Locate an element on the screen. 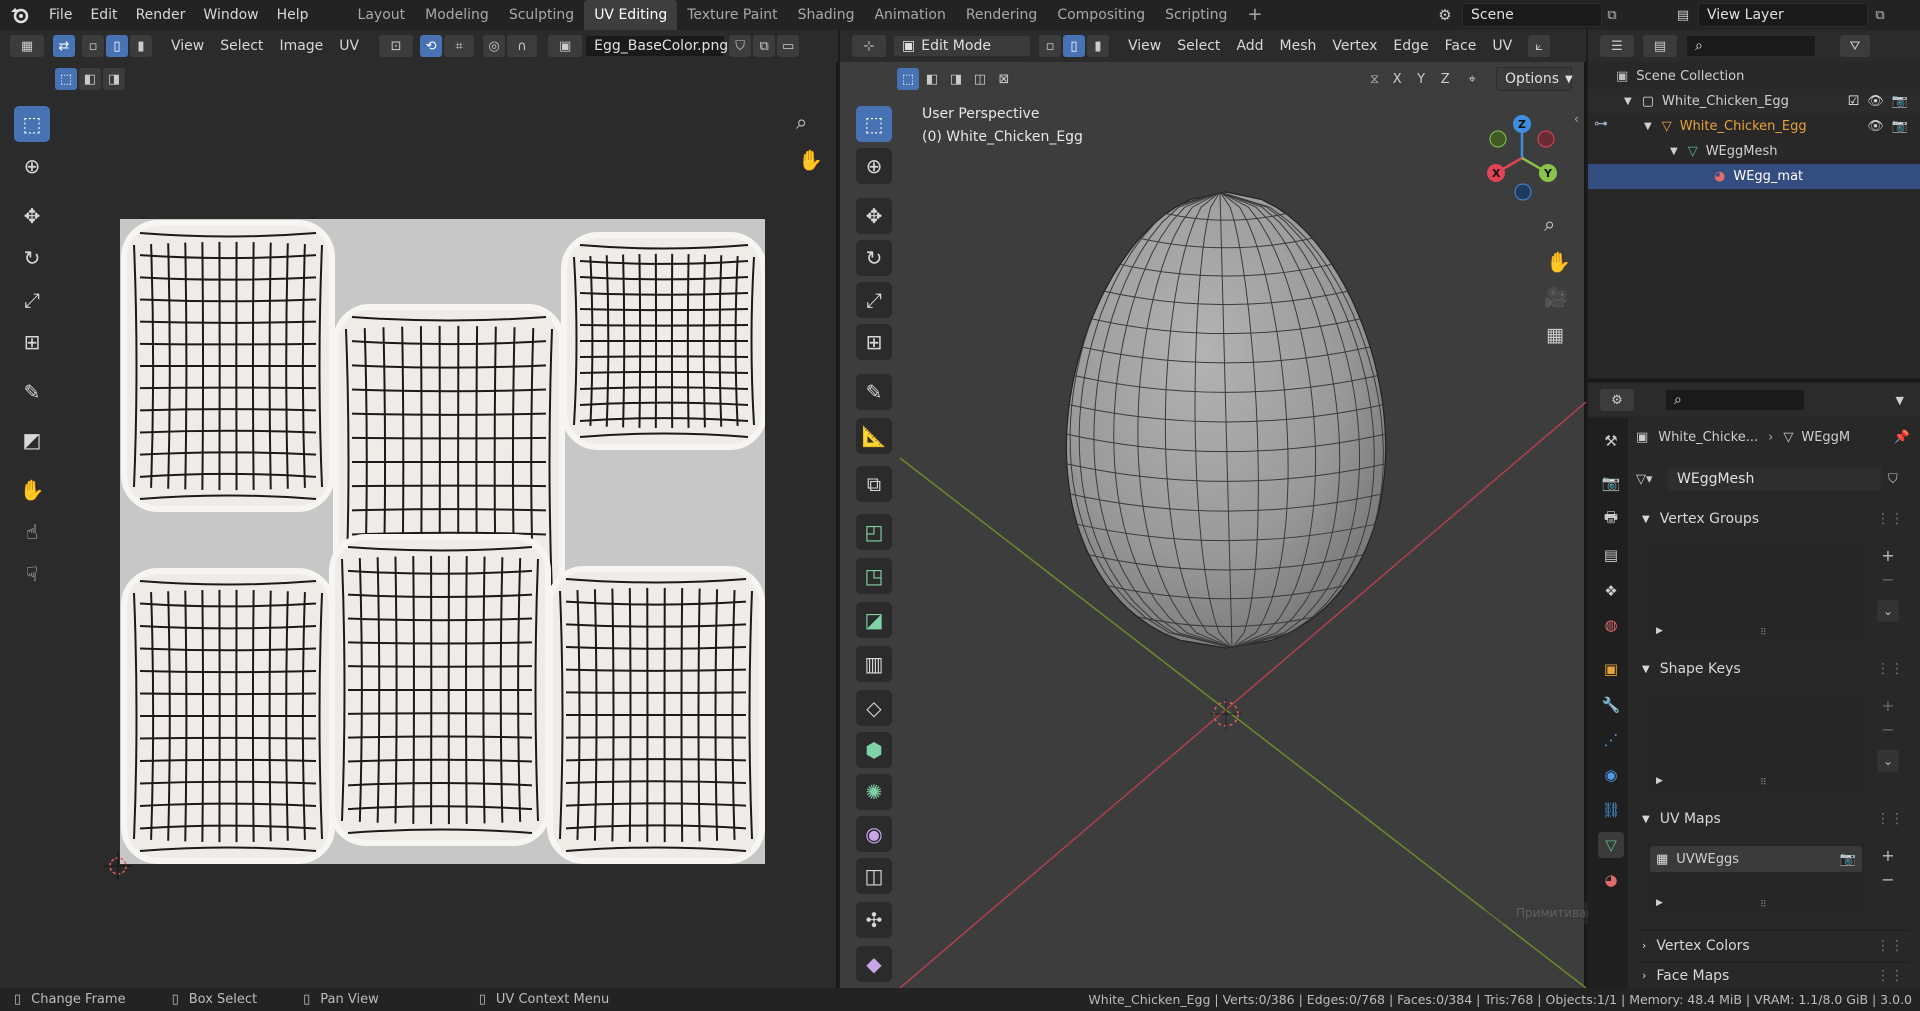 The width and height of the screenshot is (1920, 1011). uv-menu-view: View is located at coordinates (187, 46).